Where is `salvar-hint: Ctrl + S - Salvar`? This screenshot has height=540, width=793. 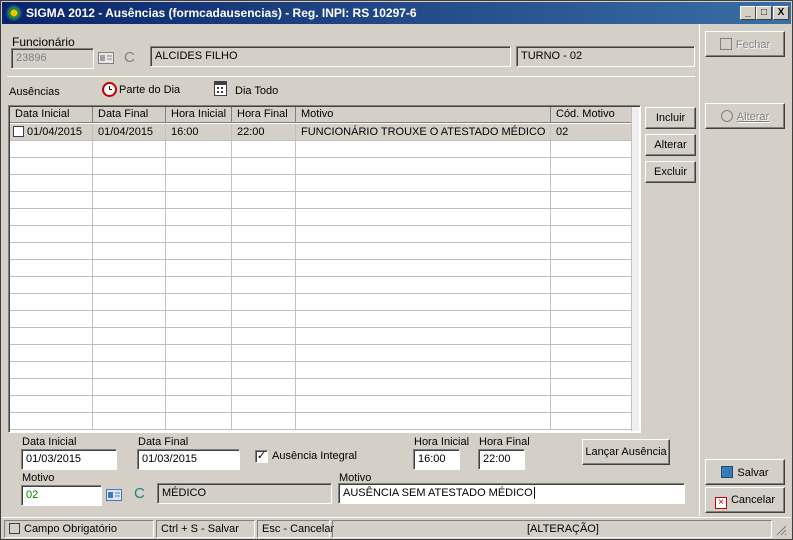 salvar-hint: Ctrl + S - Salvar is located at coordinates (205, 529).